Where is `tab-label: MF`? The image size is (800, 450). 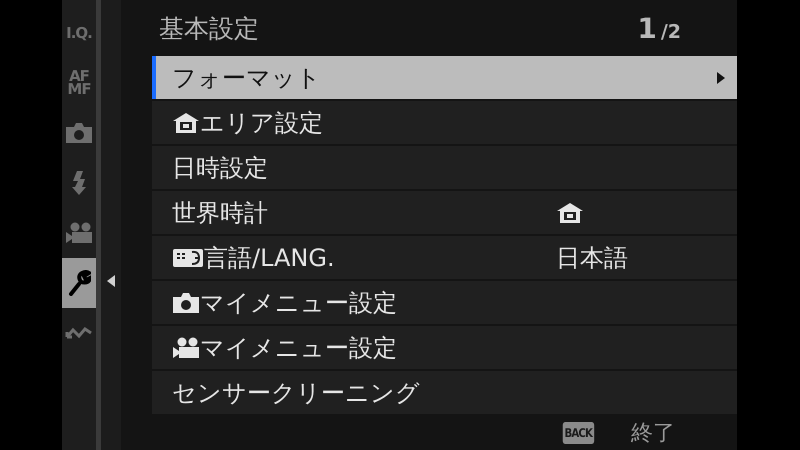 tab-label: MF is located at coordinates (79, 89).